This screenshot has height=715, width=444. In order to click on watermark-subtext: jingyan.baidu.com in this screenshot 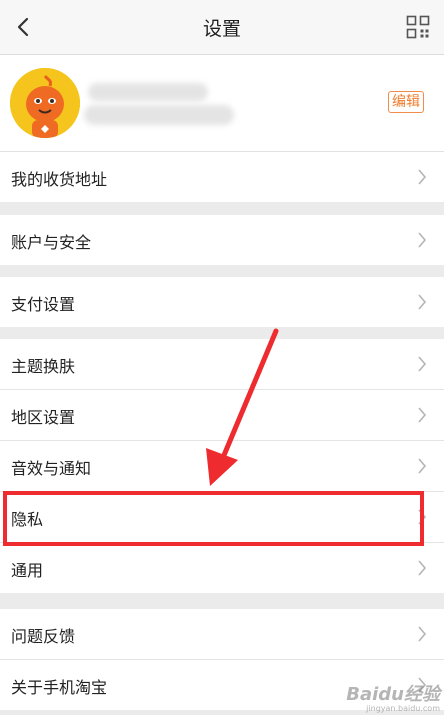, I will do `click(403, 708)`.